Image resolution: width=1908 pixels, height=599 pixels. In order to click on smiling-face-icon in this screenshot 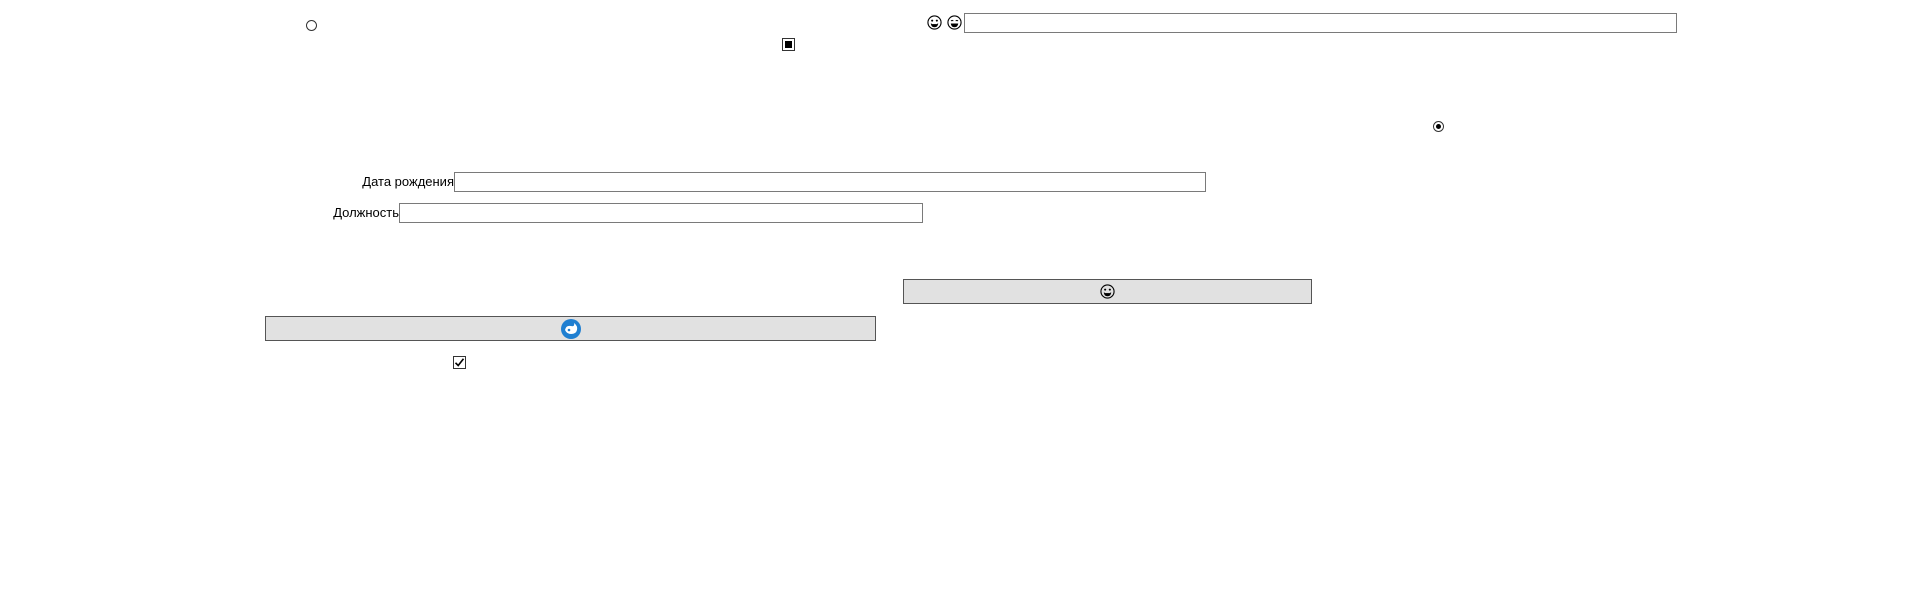, I will do `click(954, 24)`.